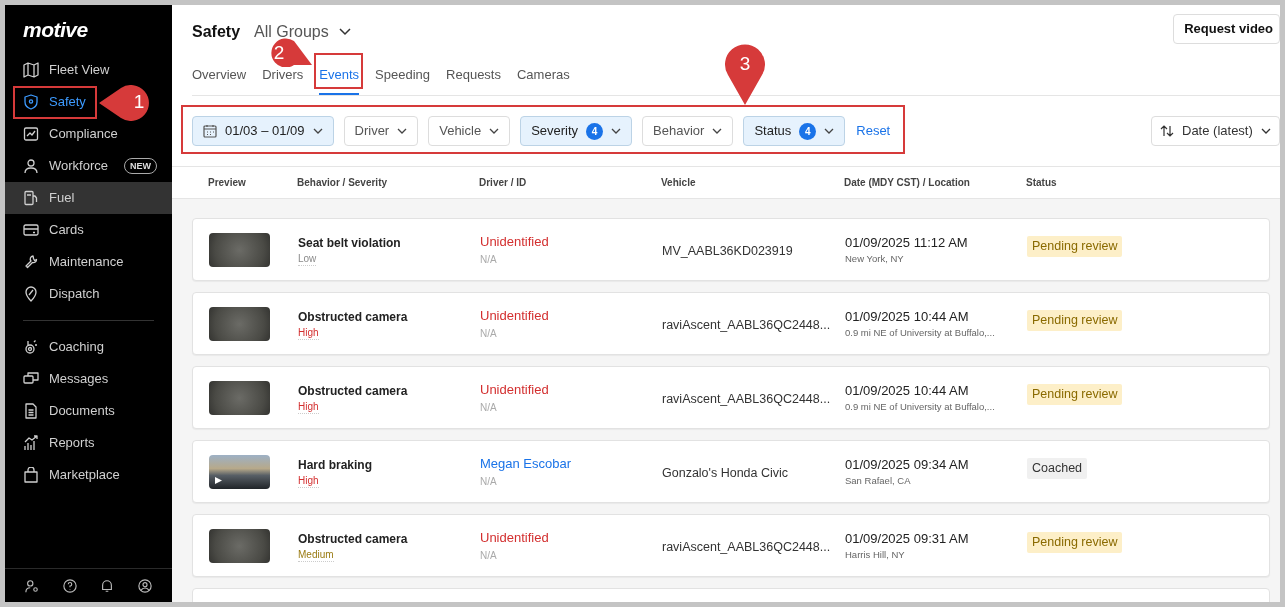  I want to click on filter-dropdown: Vehicle, so click(469, 131).